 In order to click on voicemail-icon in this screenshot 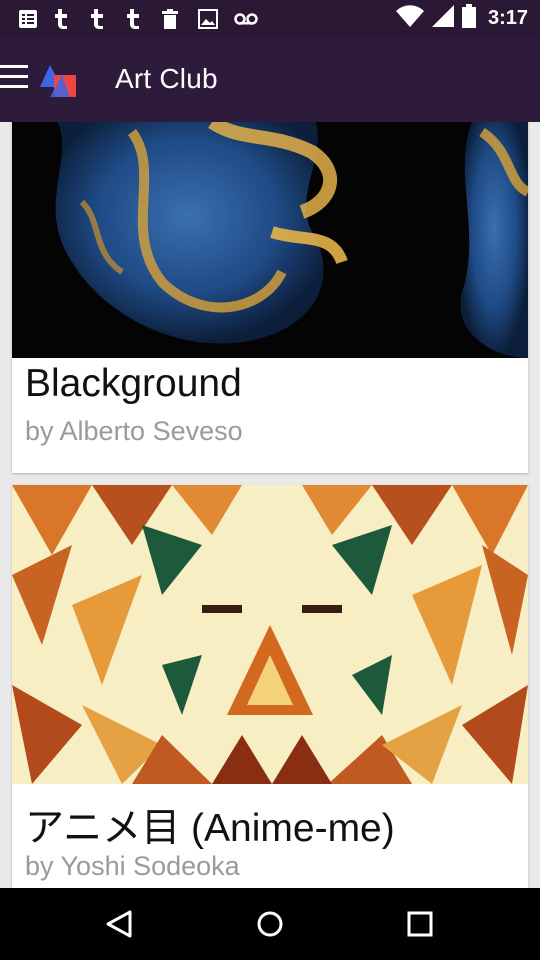, I will do `click(252, 19)`.